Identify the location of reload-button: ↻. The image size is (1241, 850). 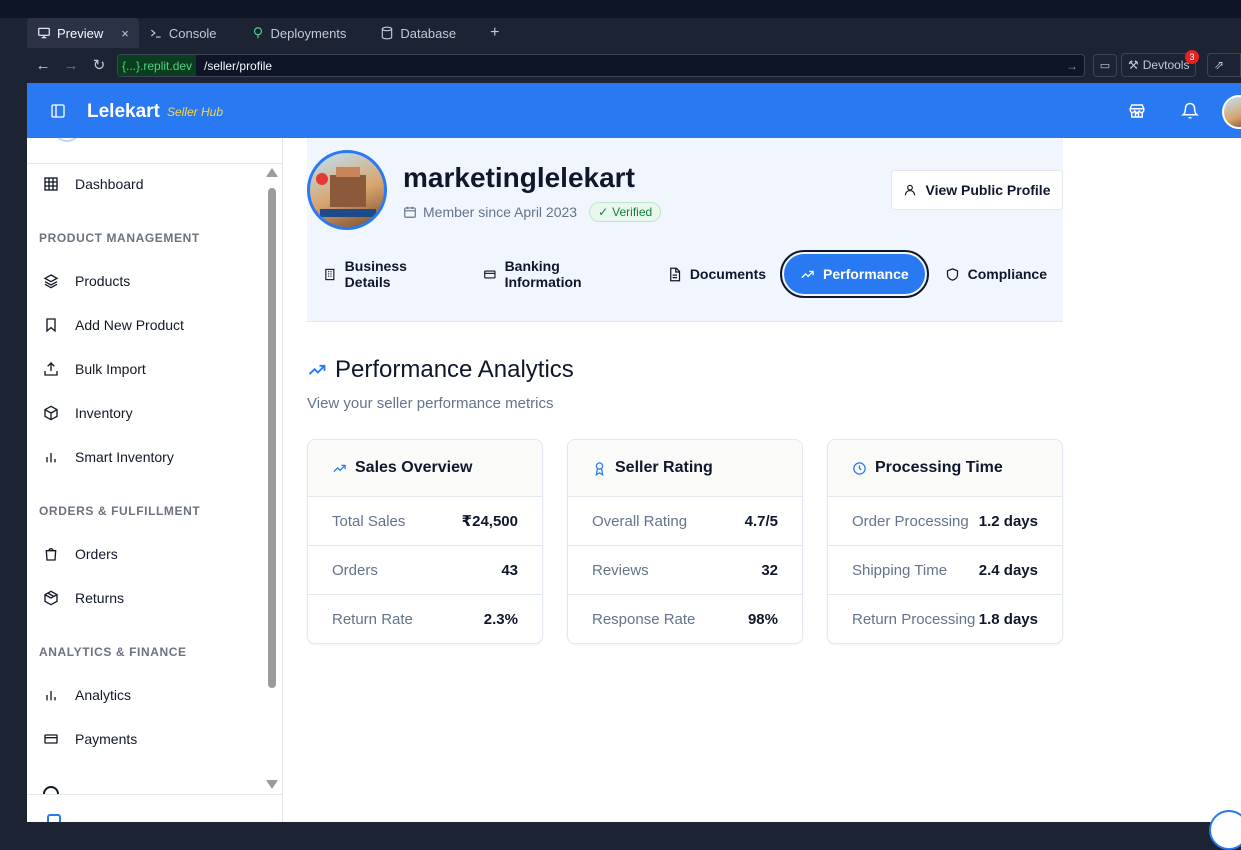
(99, 65).